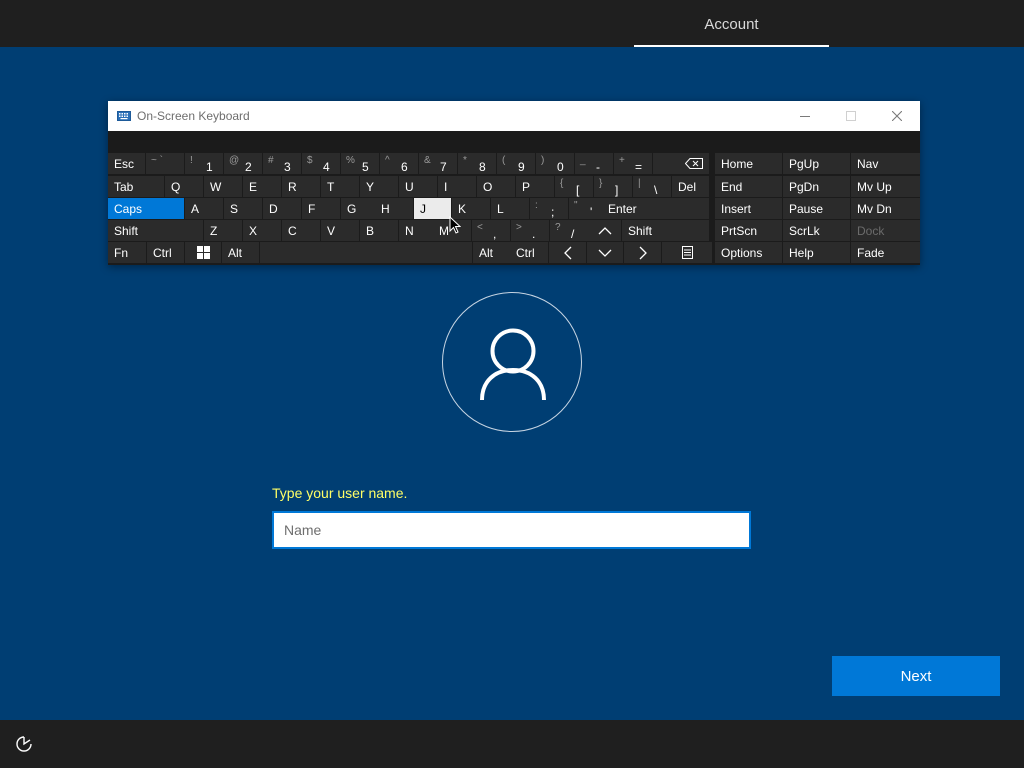 This screenshot has width=1024, height=768. What do you see at coordinates (816, 230) in the screenshot?
I see `key-scrlk: ScrLk` at bounding box center [816, 230].